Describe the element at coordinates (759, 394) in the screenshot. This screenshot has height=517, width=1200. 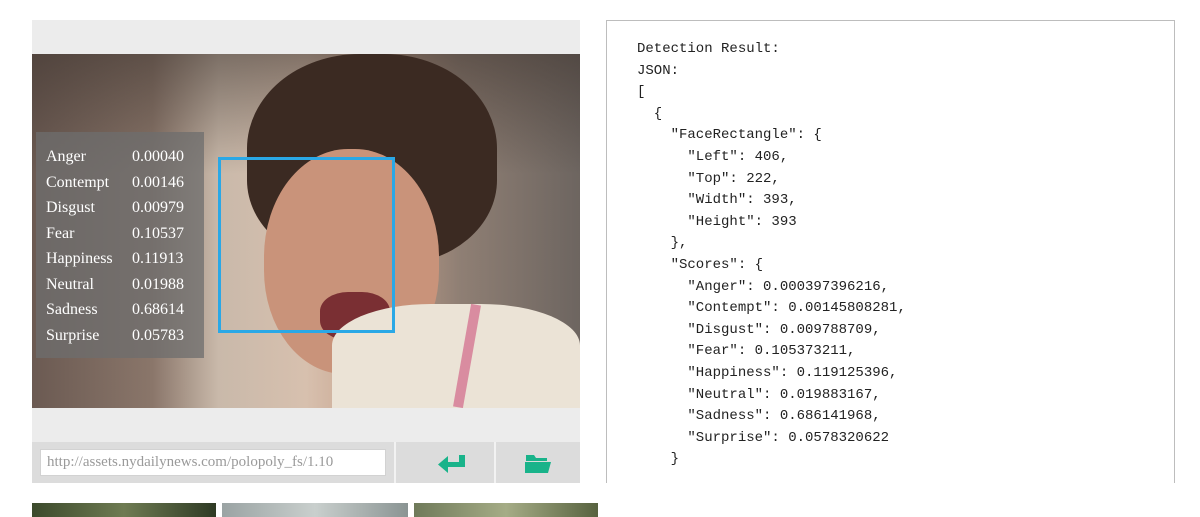
I see `result-line: "Neutral": 0.019883167,` at that location.